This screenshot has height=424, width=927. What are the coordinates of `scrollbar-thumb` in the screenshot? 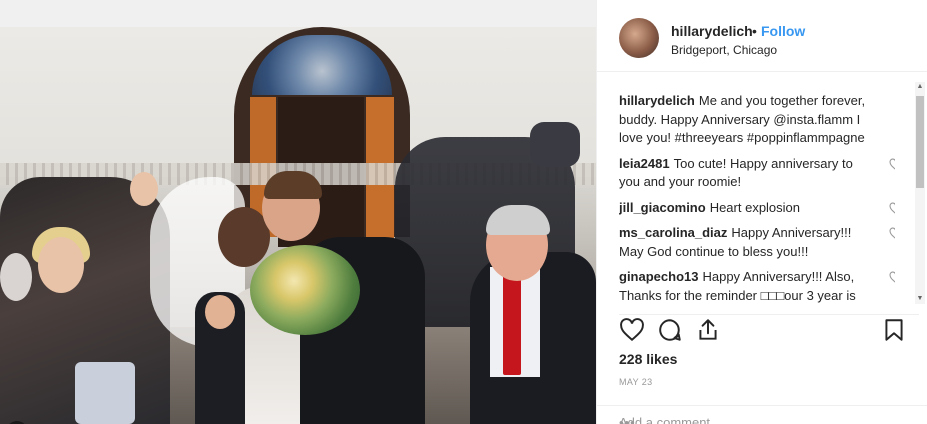 It's located at (920, 142).